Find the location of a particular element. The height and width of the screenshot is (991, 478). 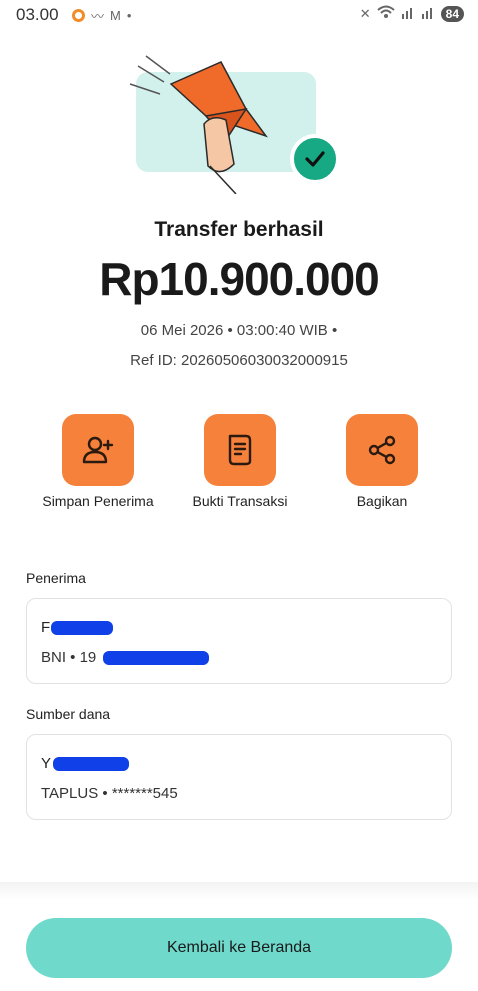

battery-indicator: 84 is located at coordinates (452, 13).